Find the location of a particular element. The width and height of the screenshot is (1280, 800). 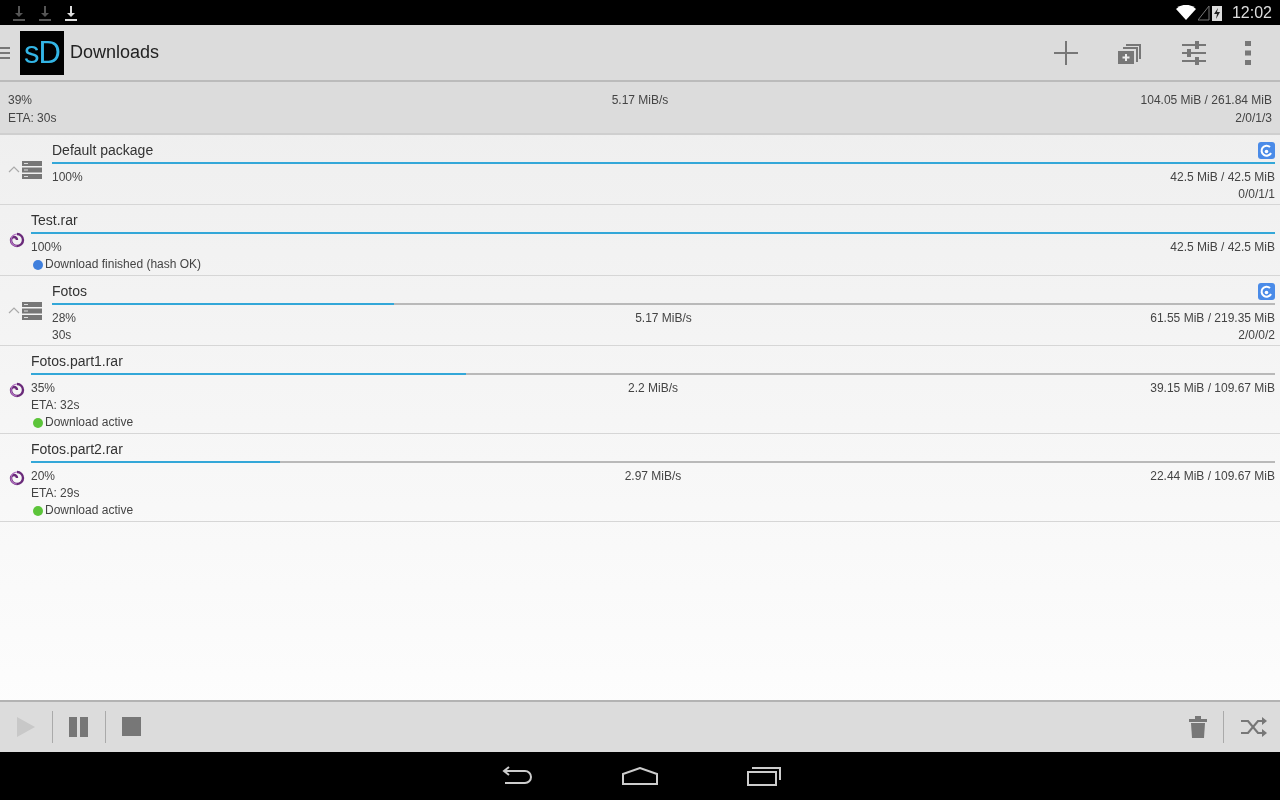

file-name: Fotos.part2.rar is located at coordinates (77, 449).